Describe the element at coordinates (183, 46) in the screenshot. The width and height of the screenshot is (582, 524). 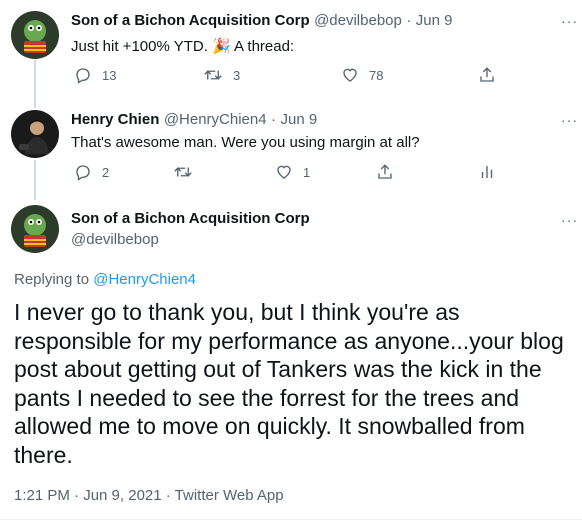
I see `tweet-text: Just hit +100% YTD. 🎉 A thread:` at that location.